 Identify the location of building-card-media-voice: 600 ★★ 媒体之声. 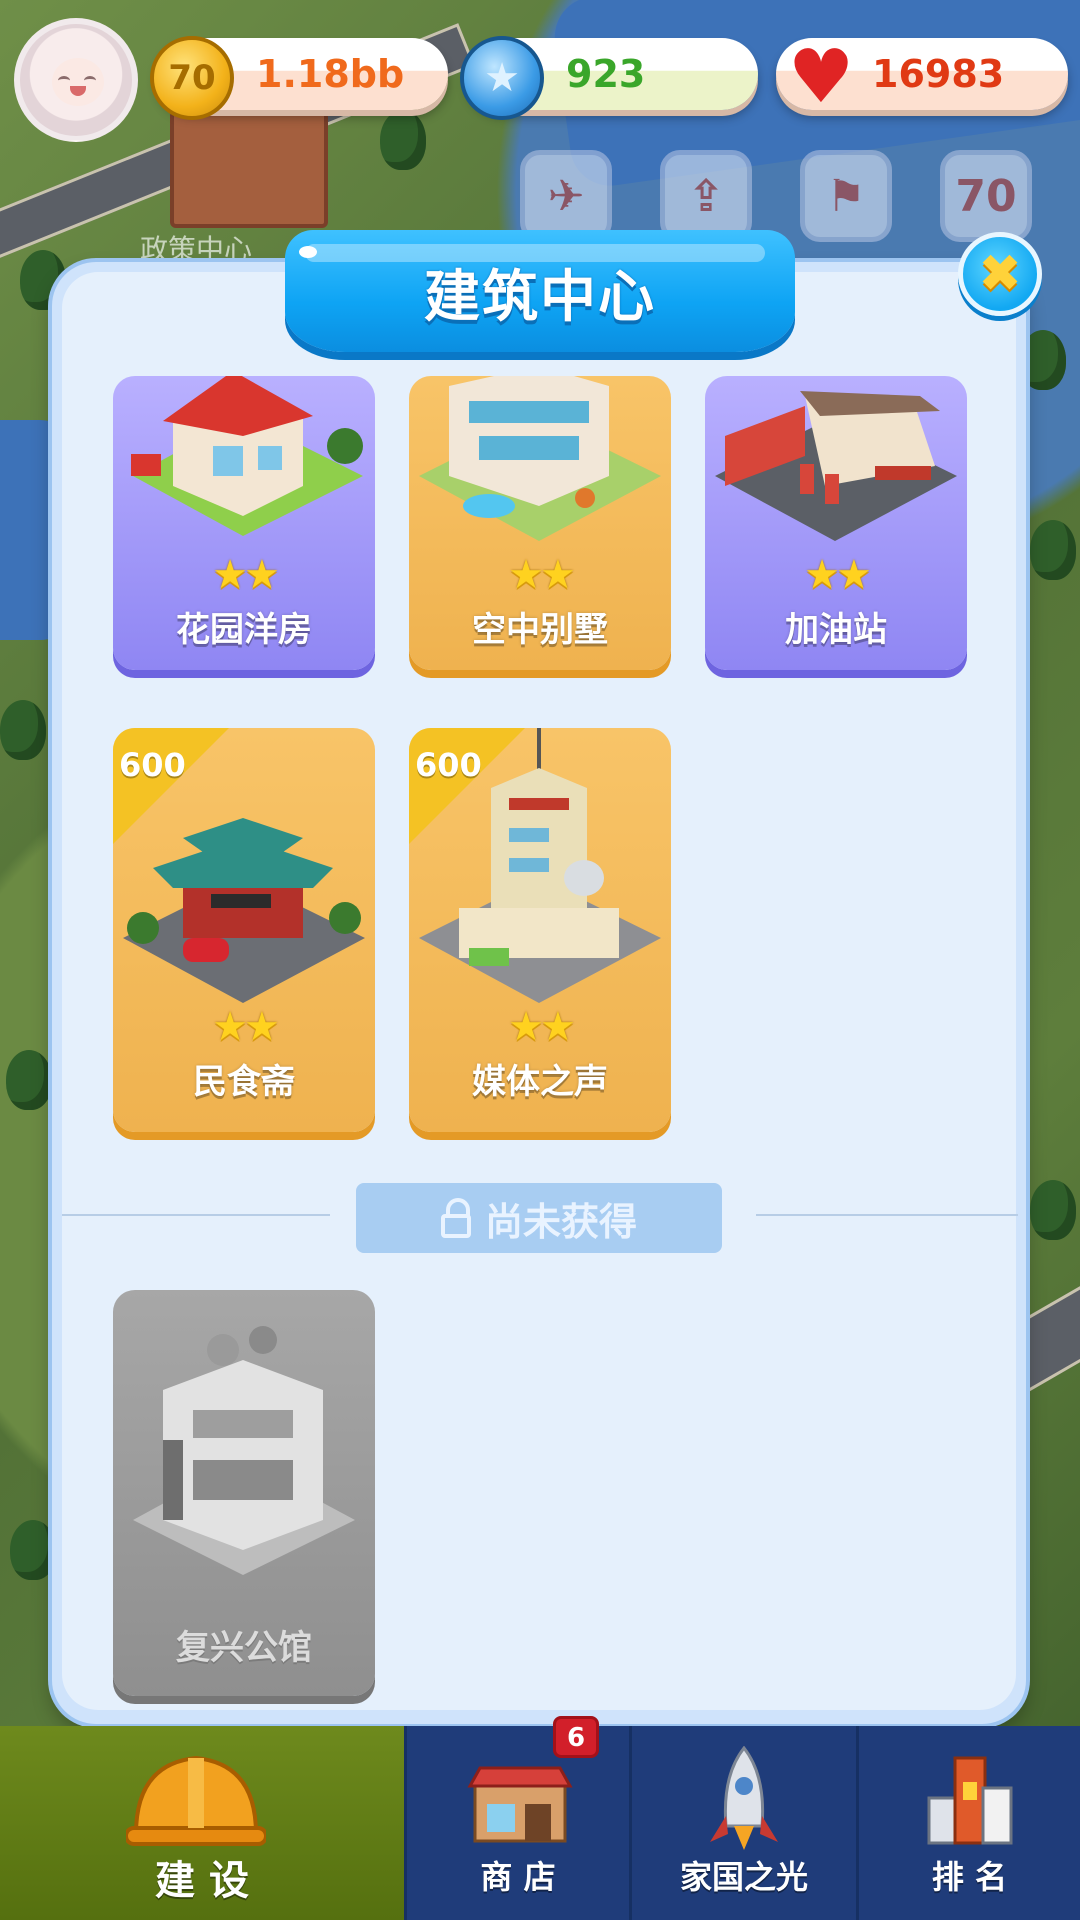
(540, 930).